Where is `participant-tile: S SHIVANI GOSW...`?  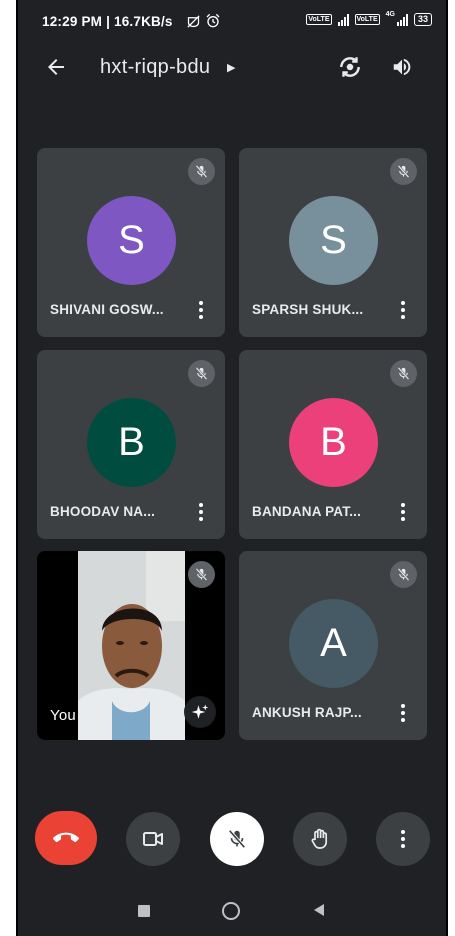
participant-tile: S SHIVANI GOSW... is located at coordinates (131, 242).